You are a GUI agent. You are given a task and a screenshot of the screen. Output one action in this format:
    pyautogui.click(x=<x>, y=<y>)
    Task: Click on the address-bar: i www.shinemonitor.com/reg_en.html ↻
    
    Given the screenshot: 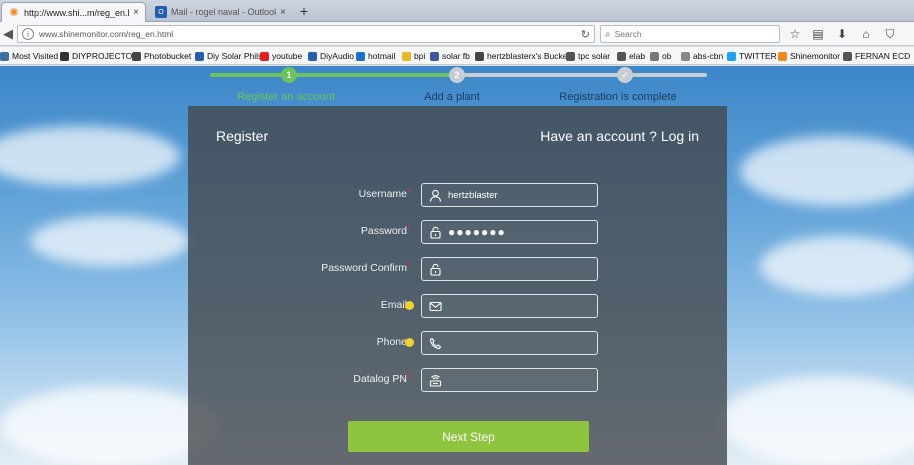 What is the action you would take?
    pyautogui.click(x=306, y=34)
    